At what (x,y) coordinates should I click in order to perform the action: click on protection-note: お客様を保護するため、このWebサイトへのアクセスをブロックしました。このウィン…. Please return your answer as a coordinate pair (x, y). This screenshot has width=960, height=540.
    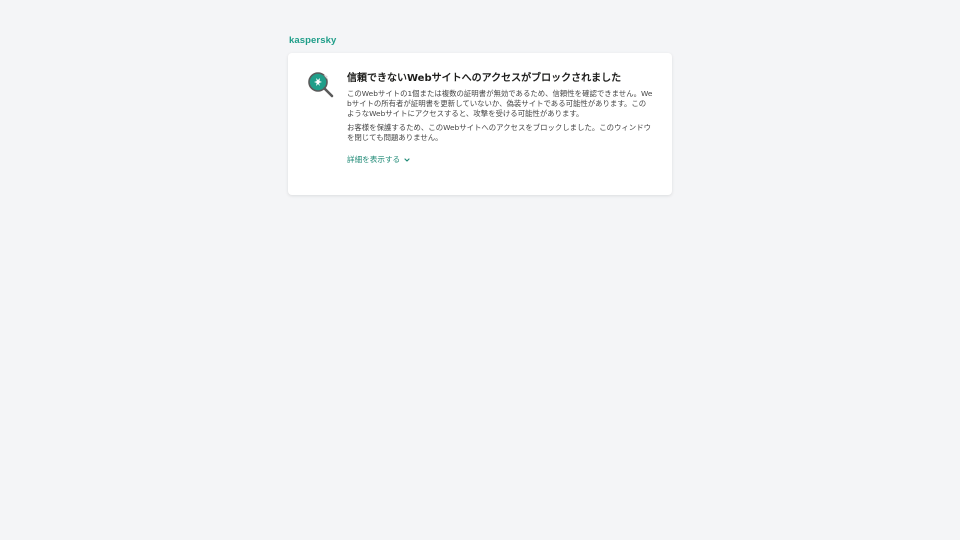
    Looking at the image, I should click on (499, 132).